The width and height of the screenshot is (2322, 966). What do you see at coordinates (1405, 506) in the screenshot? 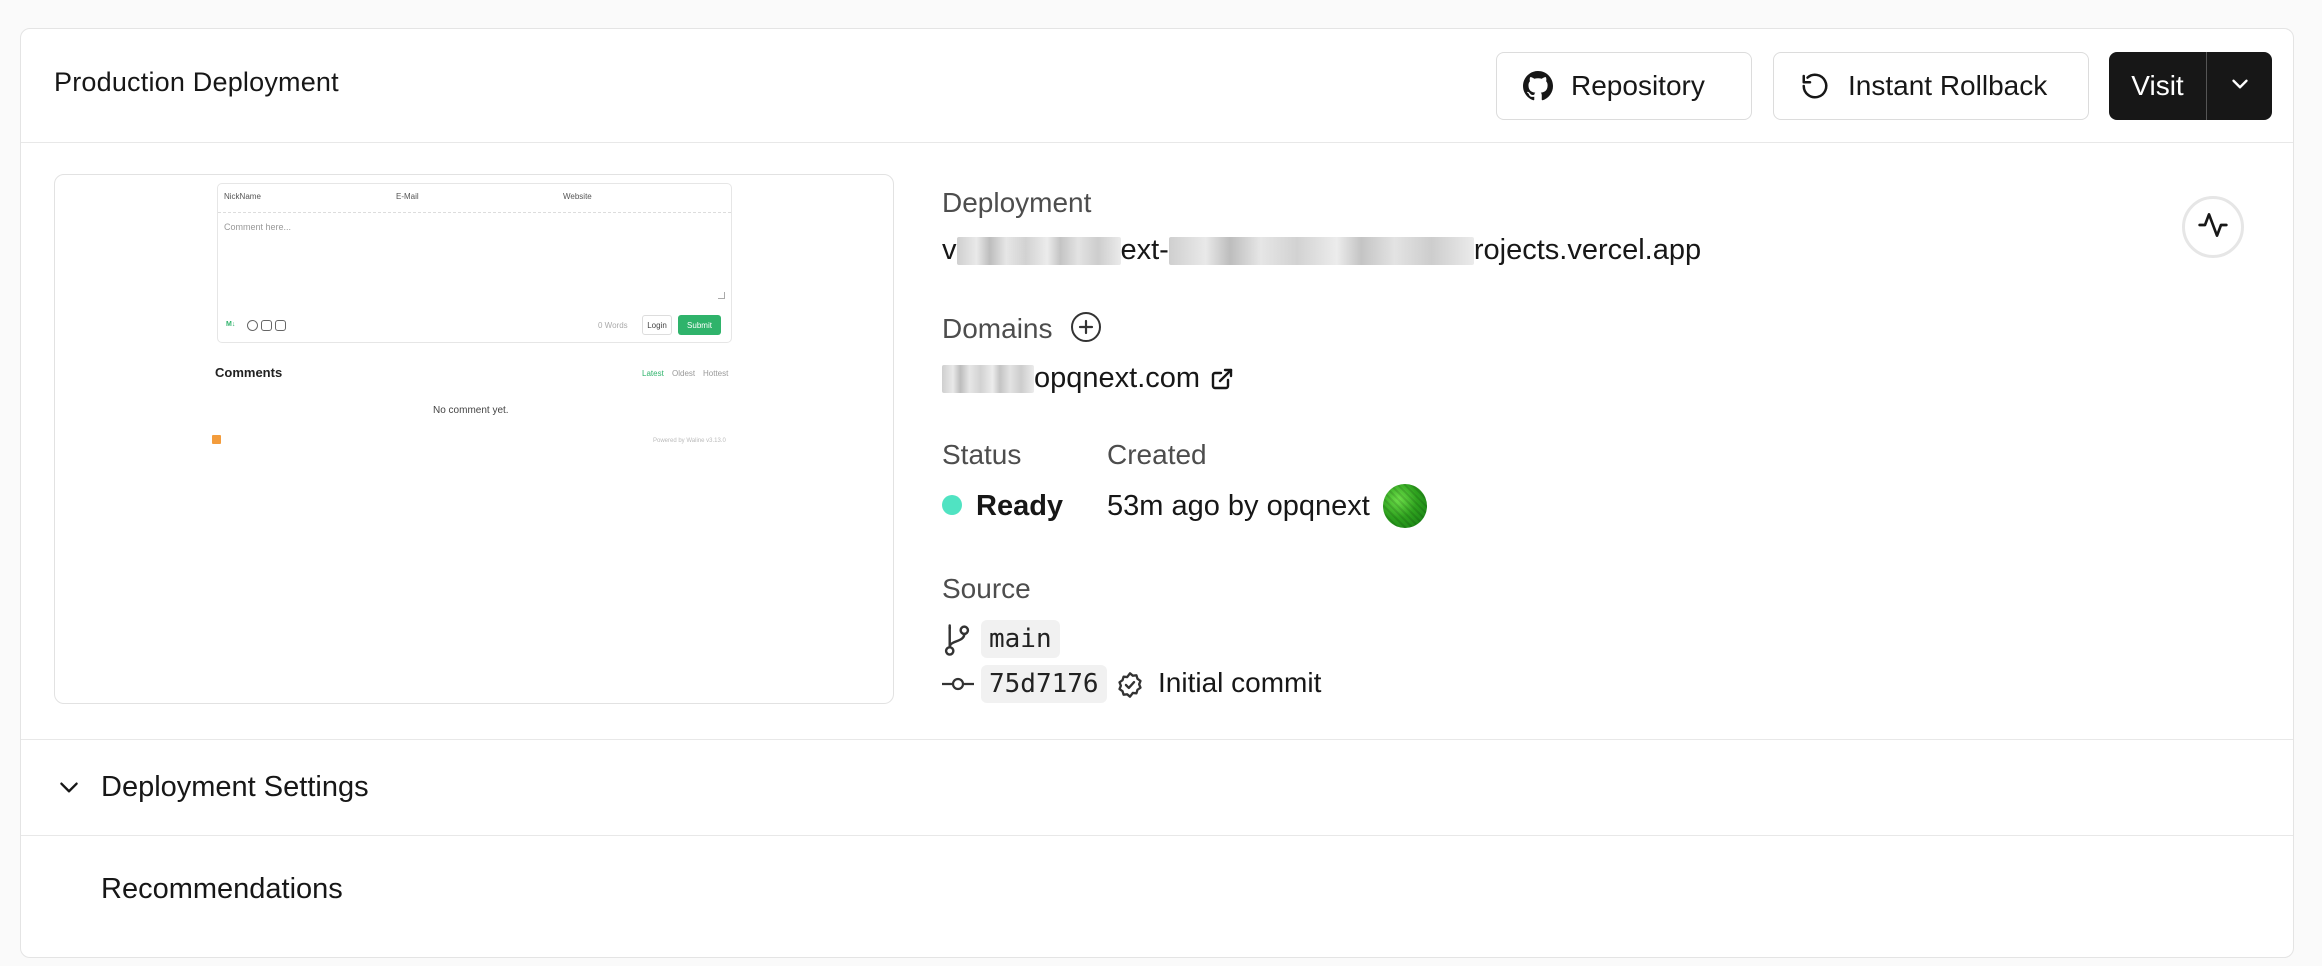
I see `avatar` at bounding box center [1405, 506].